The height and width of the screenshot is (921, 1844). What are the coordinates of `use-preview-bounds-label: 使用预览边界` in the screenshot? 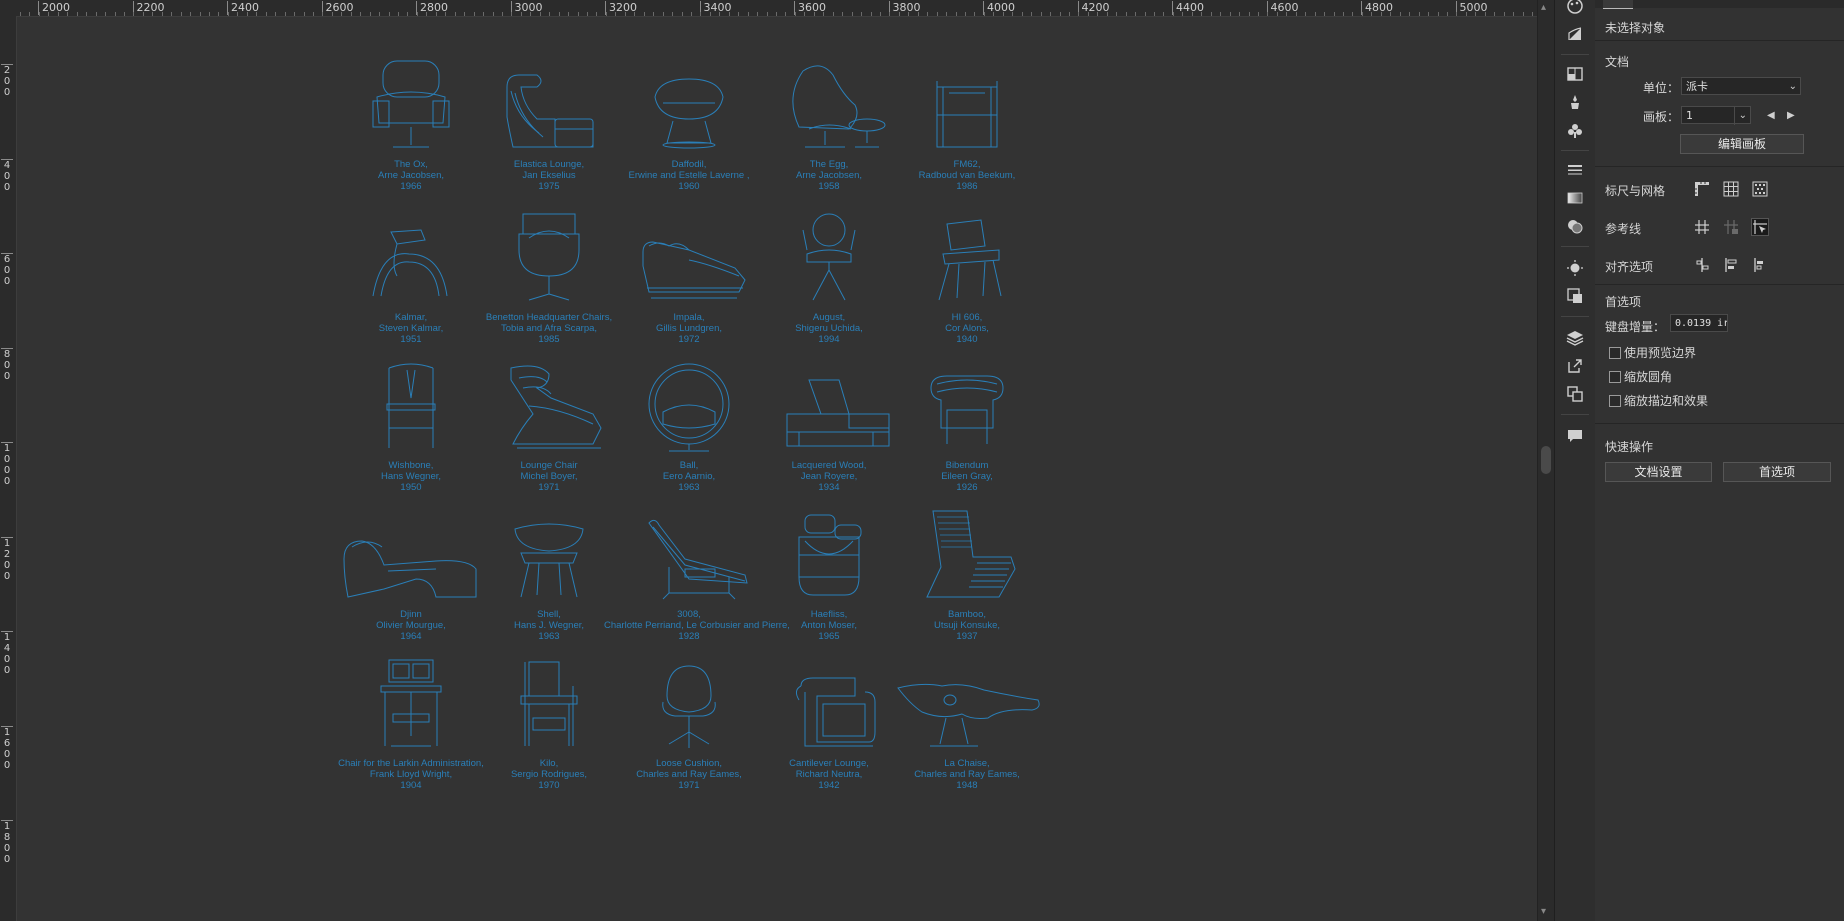 It's located at (1660, 353).